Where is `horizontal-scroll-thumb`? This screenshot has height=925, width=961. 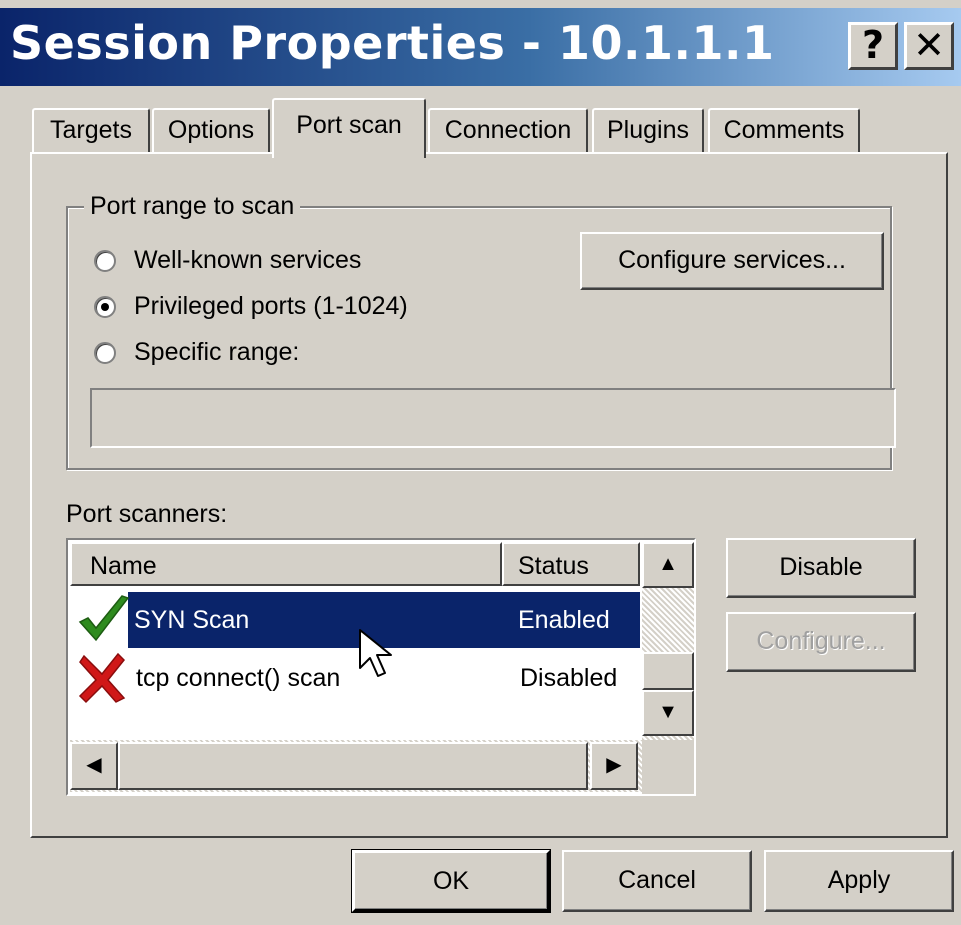 horizontal-scroll-thumb is located at coordinates (353, 766).